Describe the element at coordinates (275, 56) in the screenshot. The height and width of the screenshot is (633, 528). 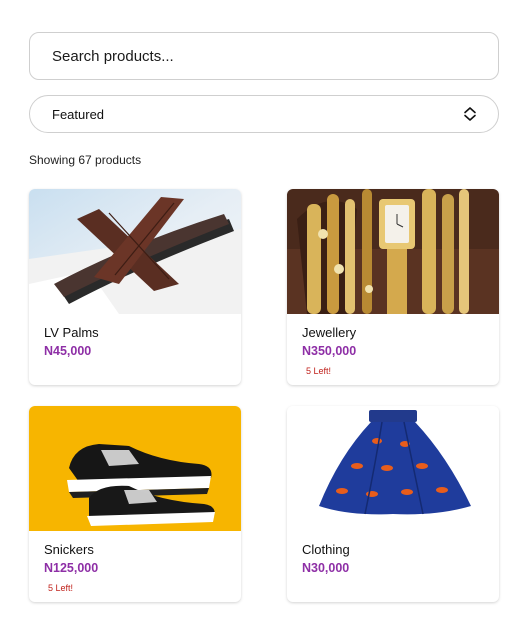
I see `search-input` at that location.